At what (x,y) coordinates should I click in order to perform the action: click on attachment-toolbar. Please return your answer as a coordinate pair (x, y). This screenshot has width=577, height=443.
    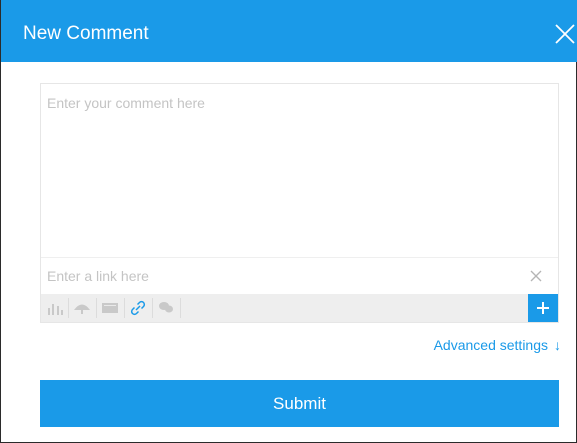
    Looking at the image, I should click on (299, 308).